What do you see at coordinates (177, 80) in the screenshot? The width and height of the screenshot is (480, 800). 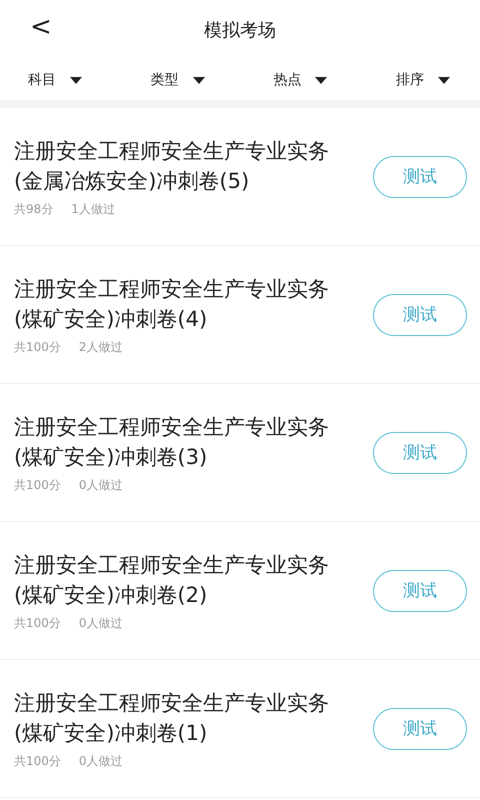 I see `filter-dropdown: 类型` at bounding box center [177, 80].